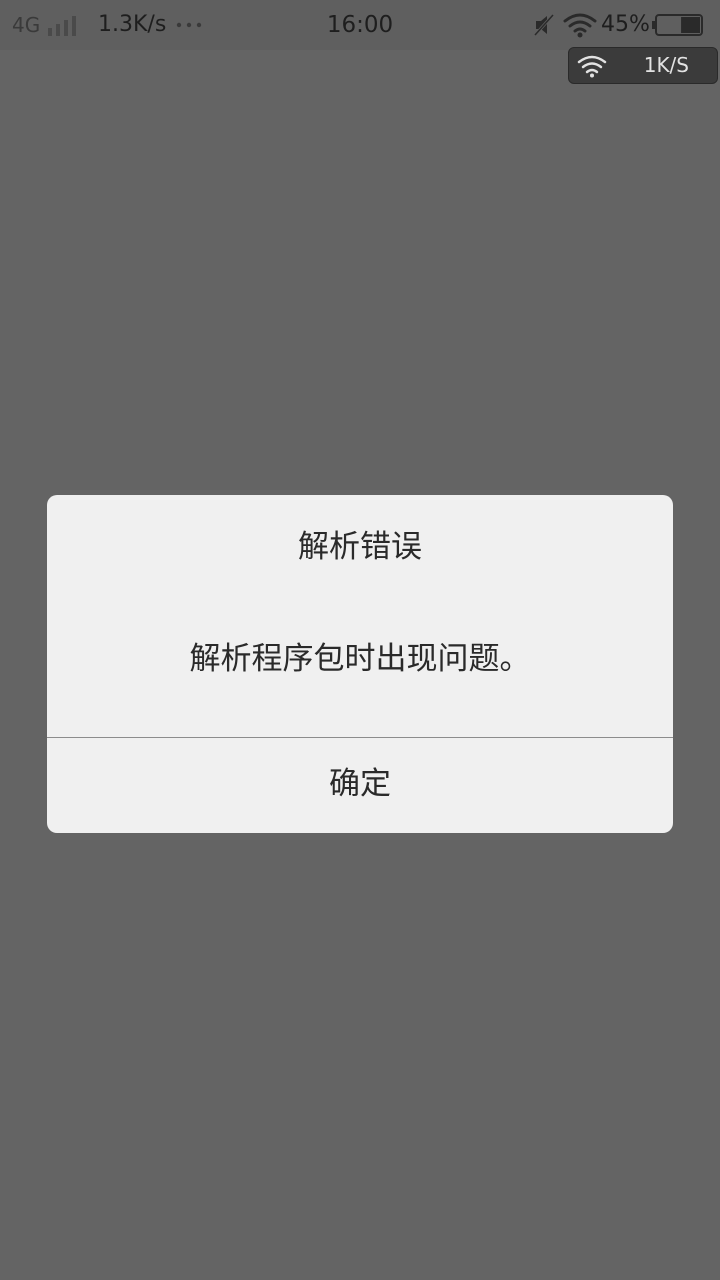 This screenshot has height=1280, width=720. What do you see at coordinates (677, 25) in the screenshot?
I see `battery-icon` at bounding box center [677, 25].